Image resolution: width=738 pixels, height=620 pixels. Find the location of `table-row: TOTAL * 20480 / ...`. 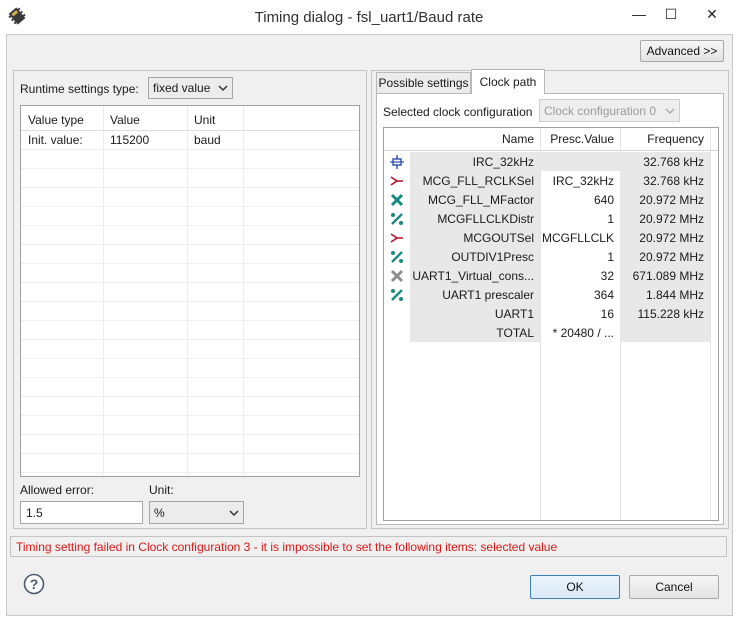

table-row: TOTAL * 20480 / ... is located at coordinates (551, 332).